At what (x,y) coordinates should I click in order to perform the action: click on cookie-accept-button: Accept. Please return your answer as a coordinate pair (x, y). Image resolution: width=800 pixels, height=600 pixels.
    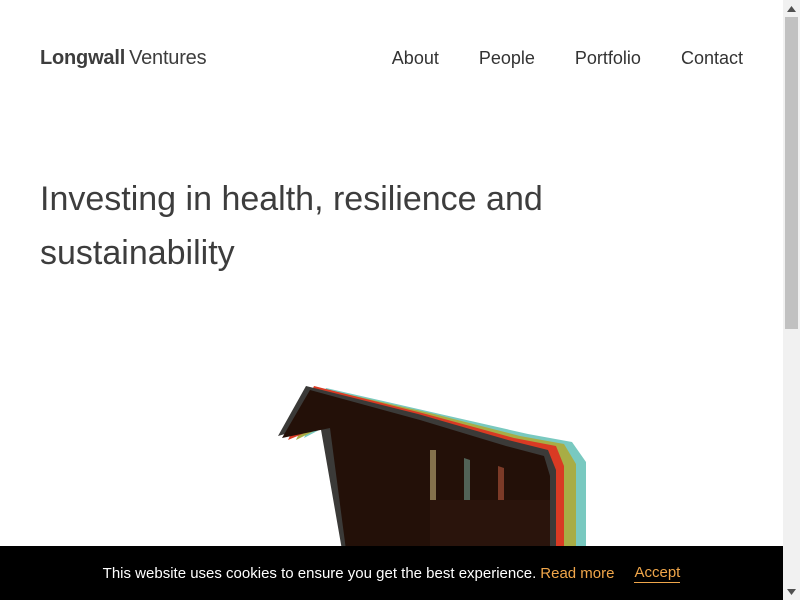
    Looking at the image, I should click on (657, 573).